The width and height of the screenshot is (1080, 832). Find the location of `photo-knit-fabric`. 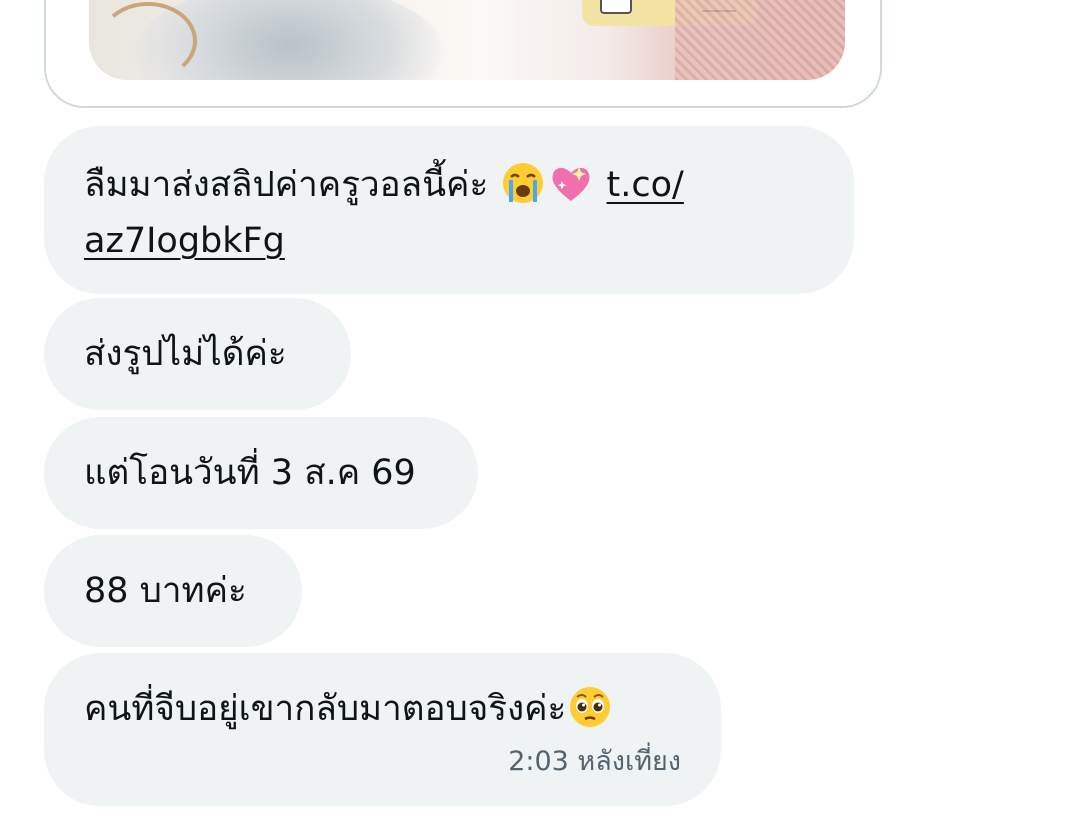

photo-knit-fabric is located at coordinates (760, 40).